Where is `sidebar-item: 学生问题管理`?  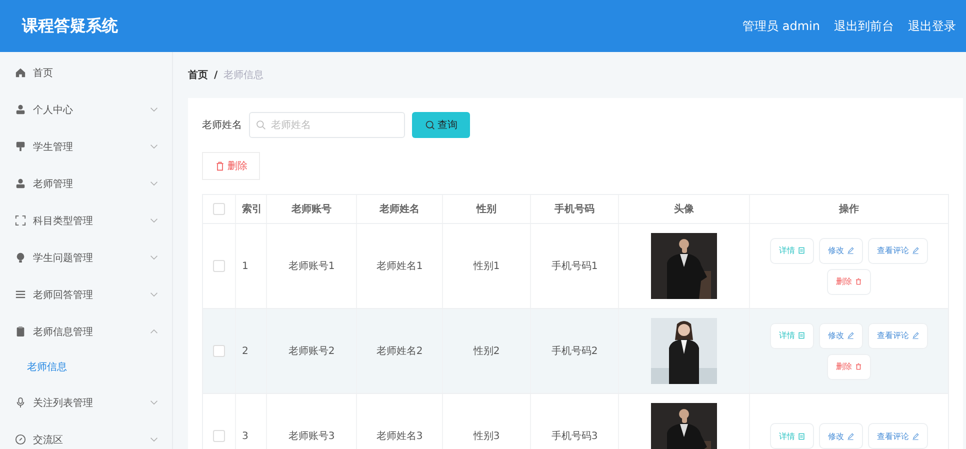
sidebar-item: 学生问题管理 is located at coordinates (86, 257).